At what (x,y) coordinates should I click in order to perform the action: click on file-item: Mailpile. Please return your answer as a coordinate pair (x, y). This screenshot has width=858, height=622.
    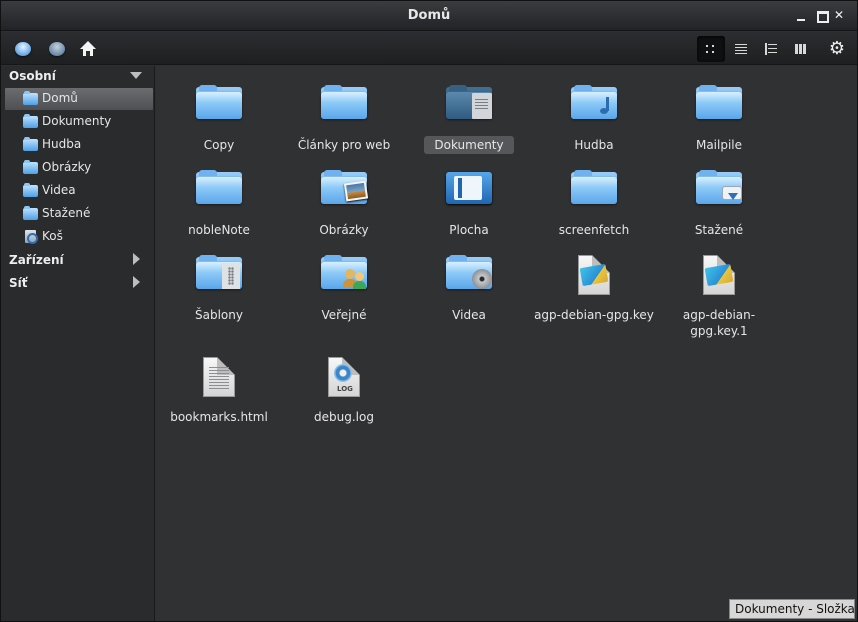
    Looking at the image, I should click on (719, 116).